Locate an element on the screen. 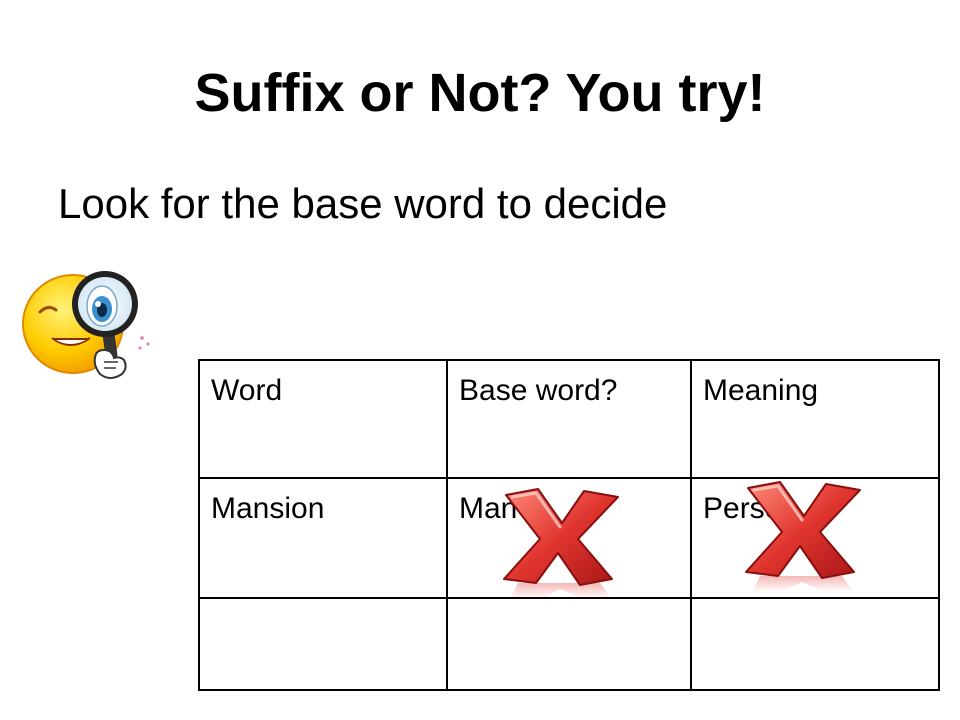 This screenshot has width=960, height=720. header-cell-meaning: Meaning is located at coordinates (815, 419).